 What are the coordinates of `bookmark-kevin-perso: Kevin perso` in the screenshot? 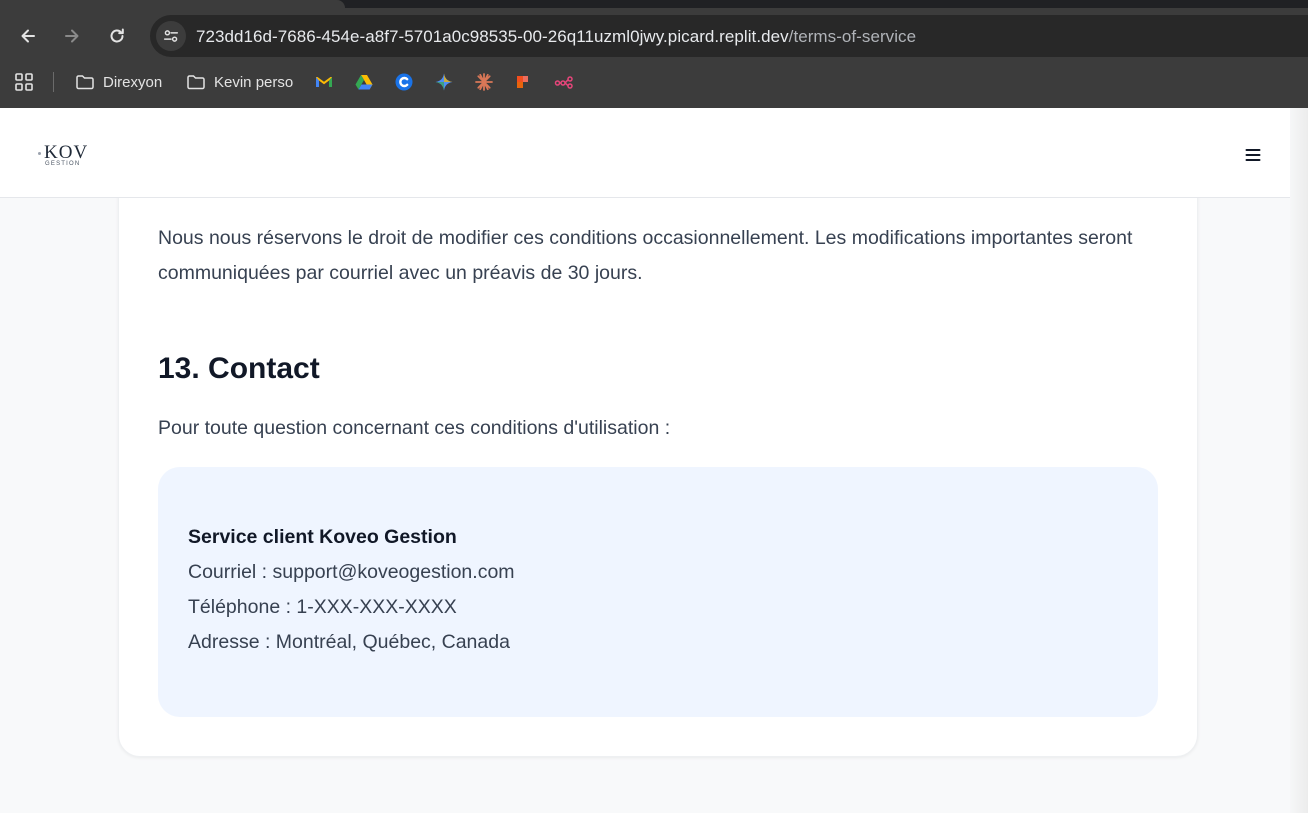 It's located at (239, 82).